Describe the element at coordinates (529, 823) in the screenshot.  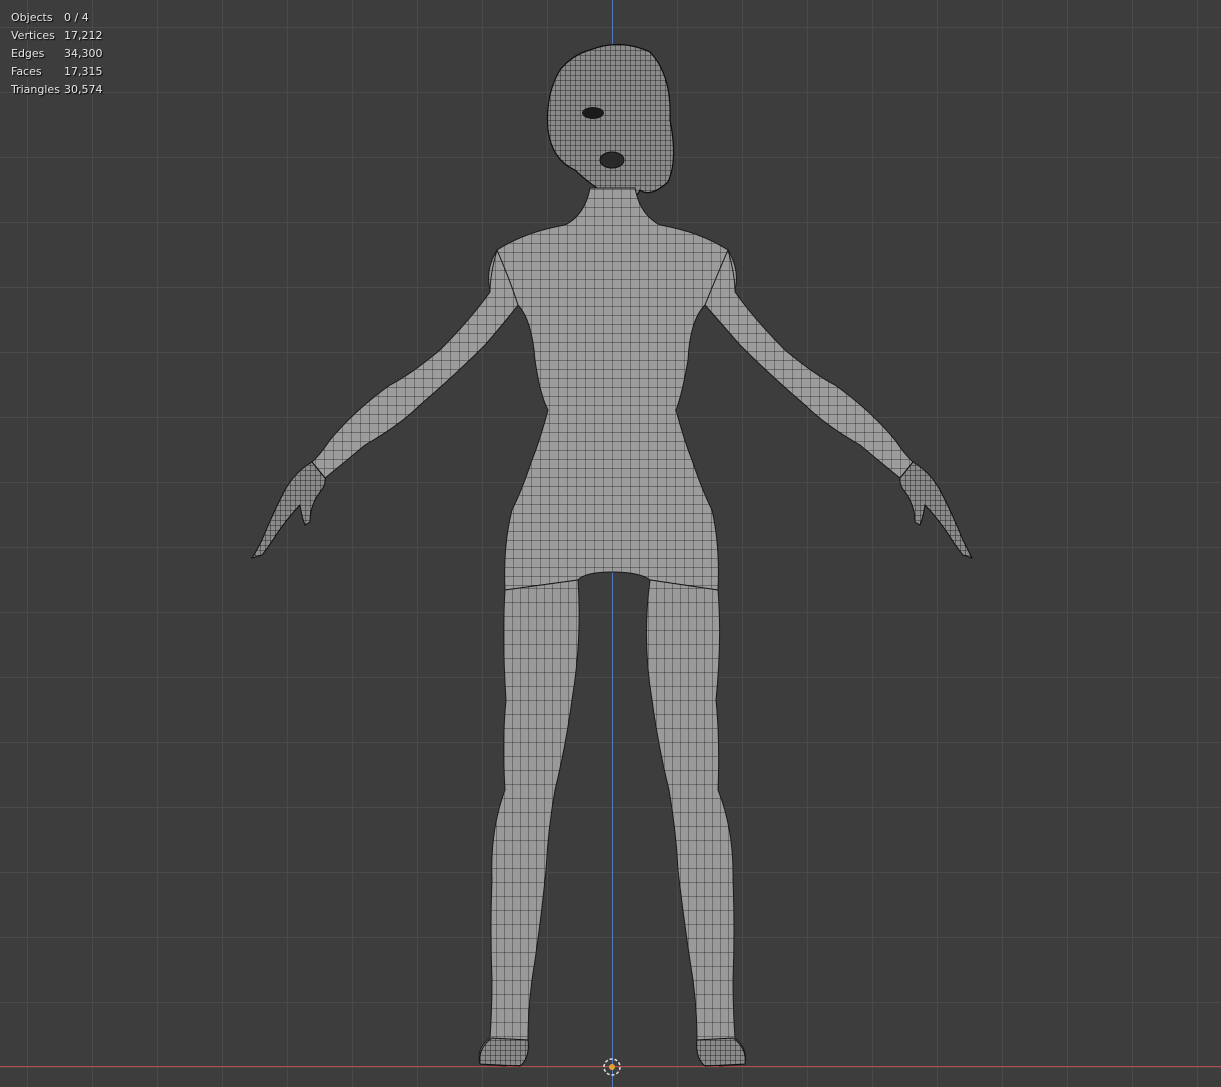
I see `left-leg-mesh` at that location.